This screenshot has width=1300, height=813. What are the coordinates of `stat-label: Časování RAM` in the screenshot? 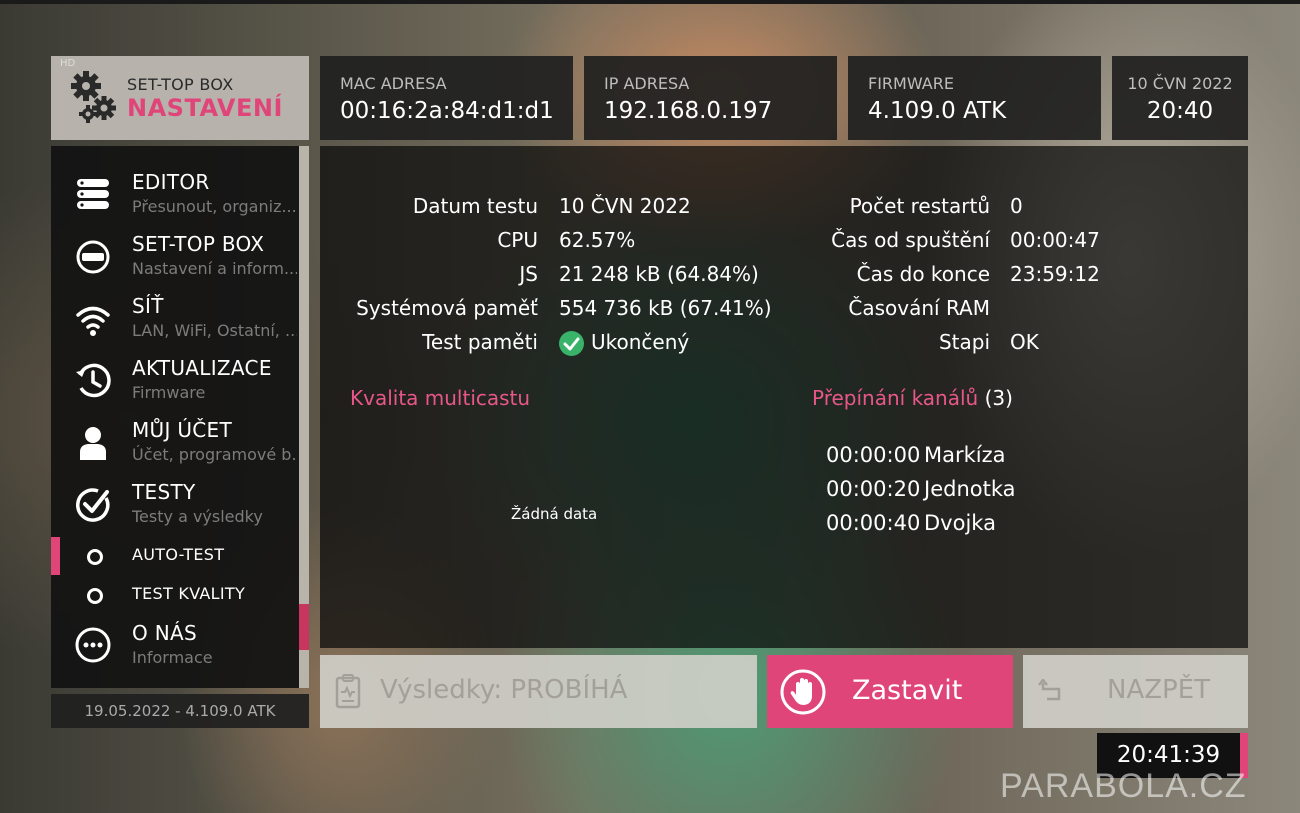 It's located at (919, 308).